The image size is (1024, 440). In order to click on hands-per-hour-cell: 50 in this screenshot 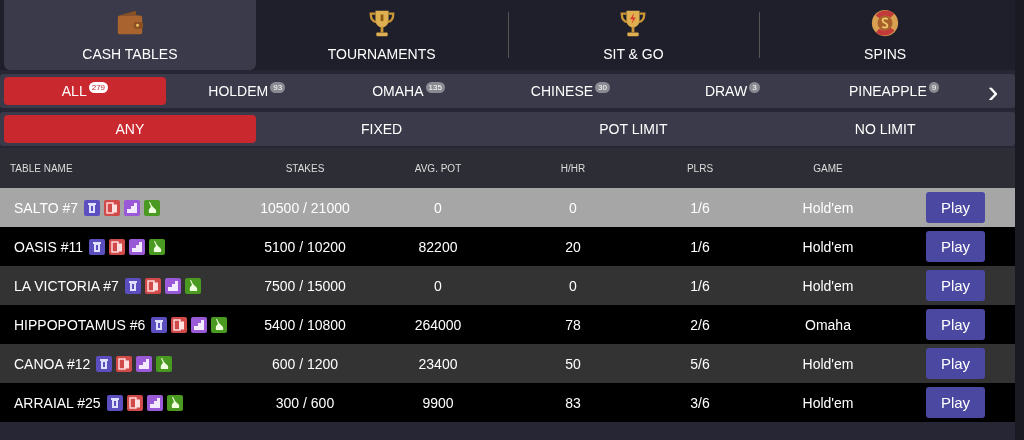, I will do `click(573, 363)`.